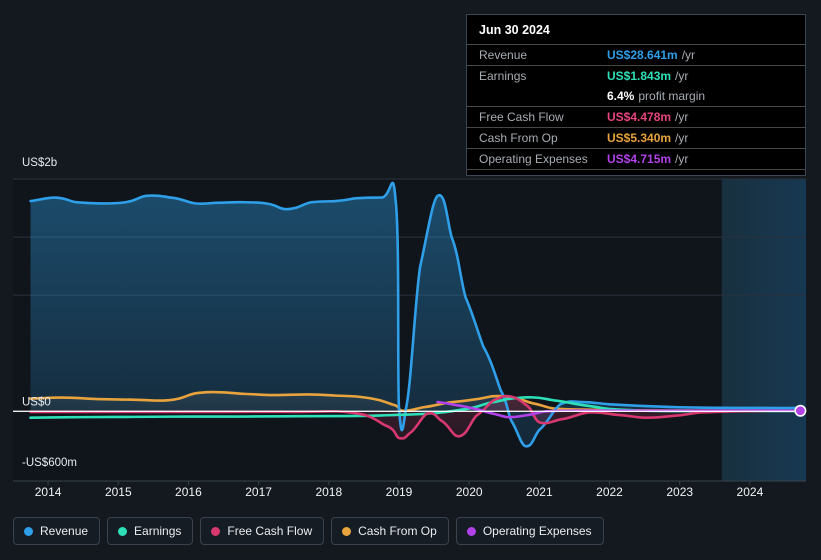 The image size is (821, 560). I want to click on x-axis-tick-label: 2017, so click(258, 492).